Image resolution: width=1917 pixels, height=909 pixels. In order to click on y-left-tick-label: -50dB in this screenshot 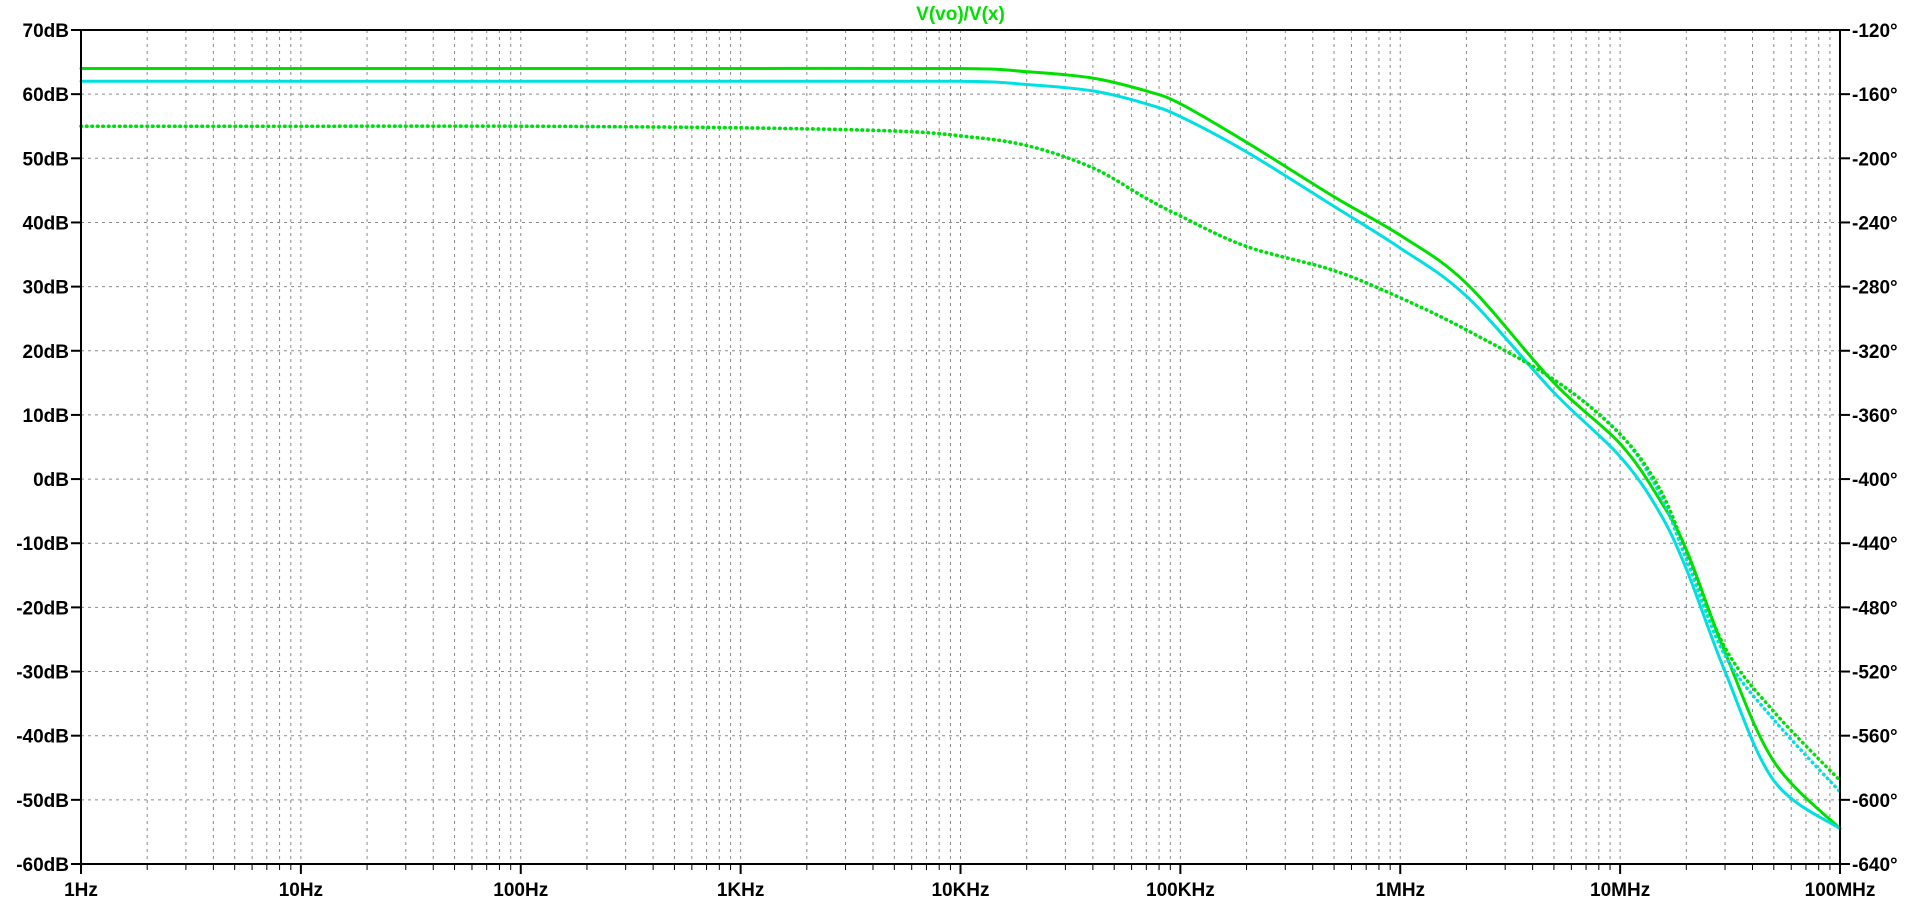, I will do `click(42, 801)`.